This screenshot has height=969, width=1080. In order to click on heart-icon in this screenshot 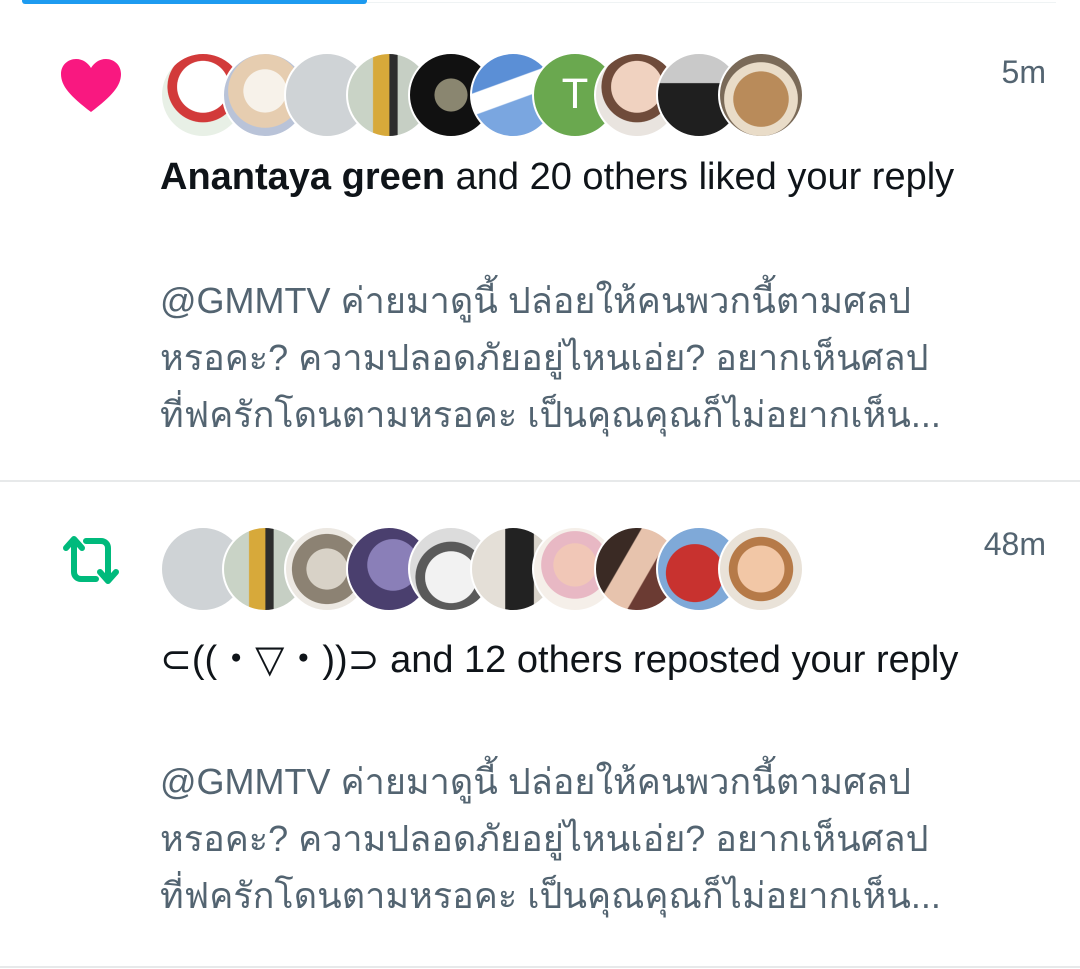, I will do `click(91, 85)`.